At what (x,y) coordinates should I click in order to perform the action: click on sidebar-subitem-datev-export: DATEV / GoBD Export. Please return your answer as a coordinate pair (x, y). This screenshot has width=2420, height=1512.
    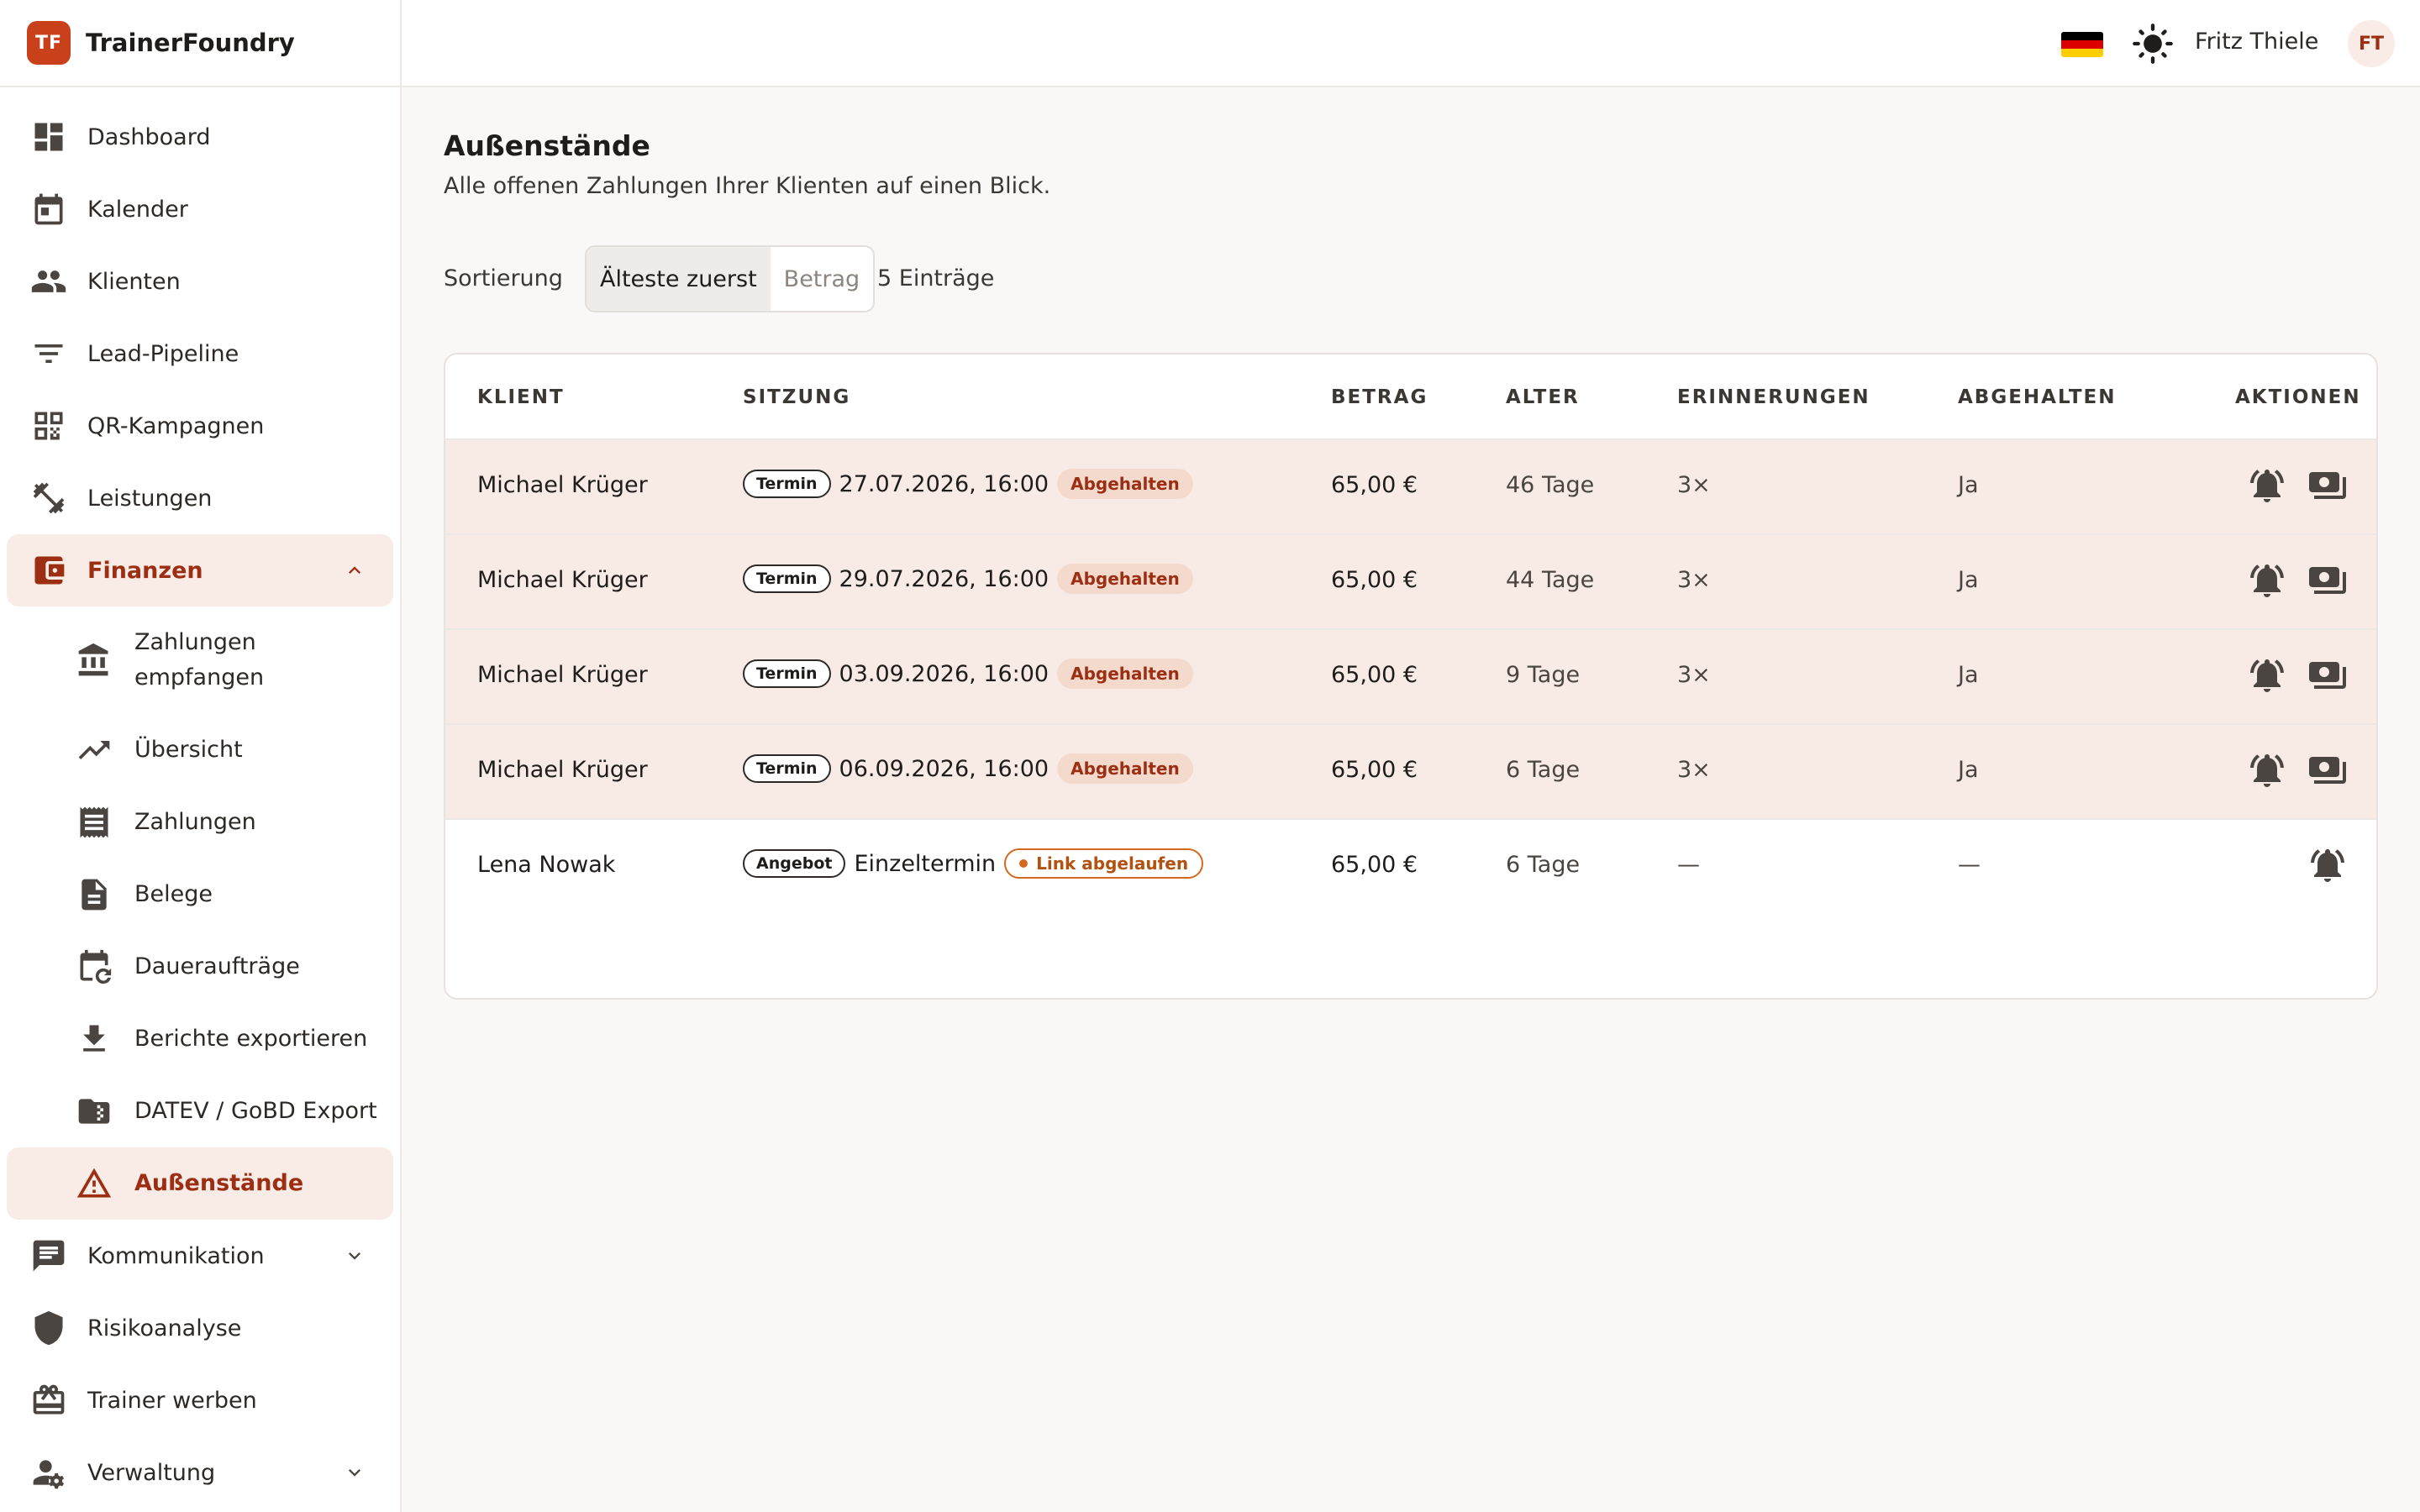
    Looking at the image, I should click on (200, 1111).